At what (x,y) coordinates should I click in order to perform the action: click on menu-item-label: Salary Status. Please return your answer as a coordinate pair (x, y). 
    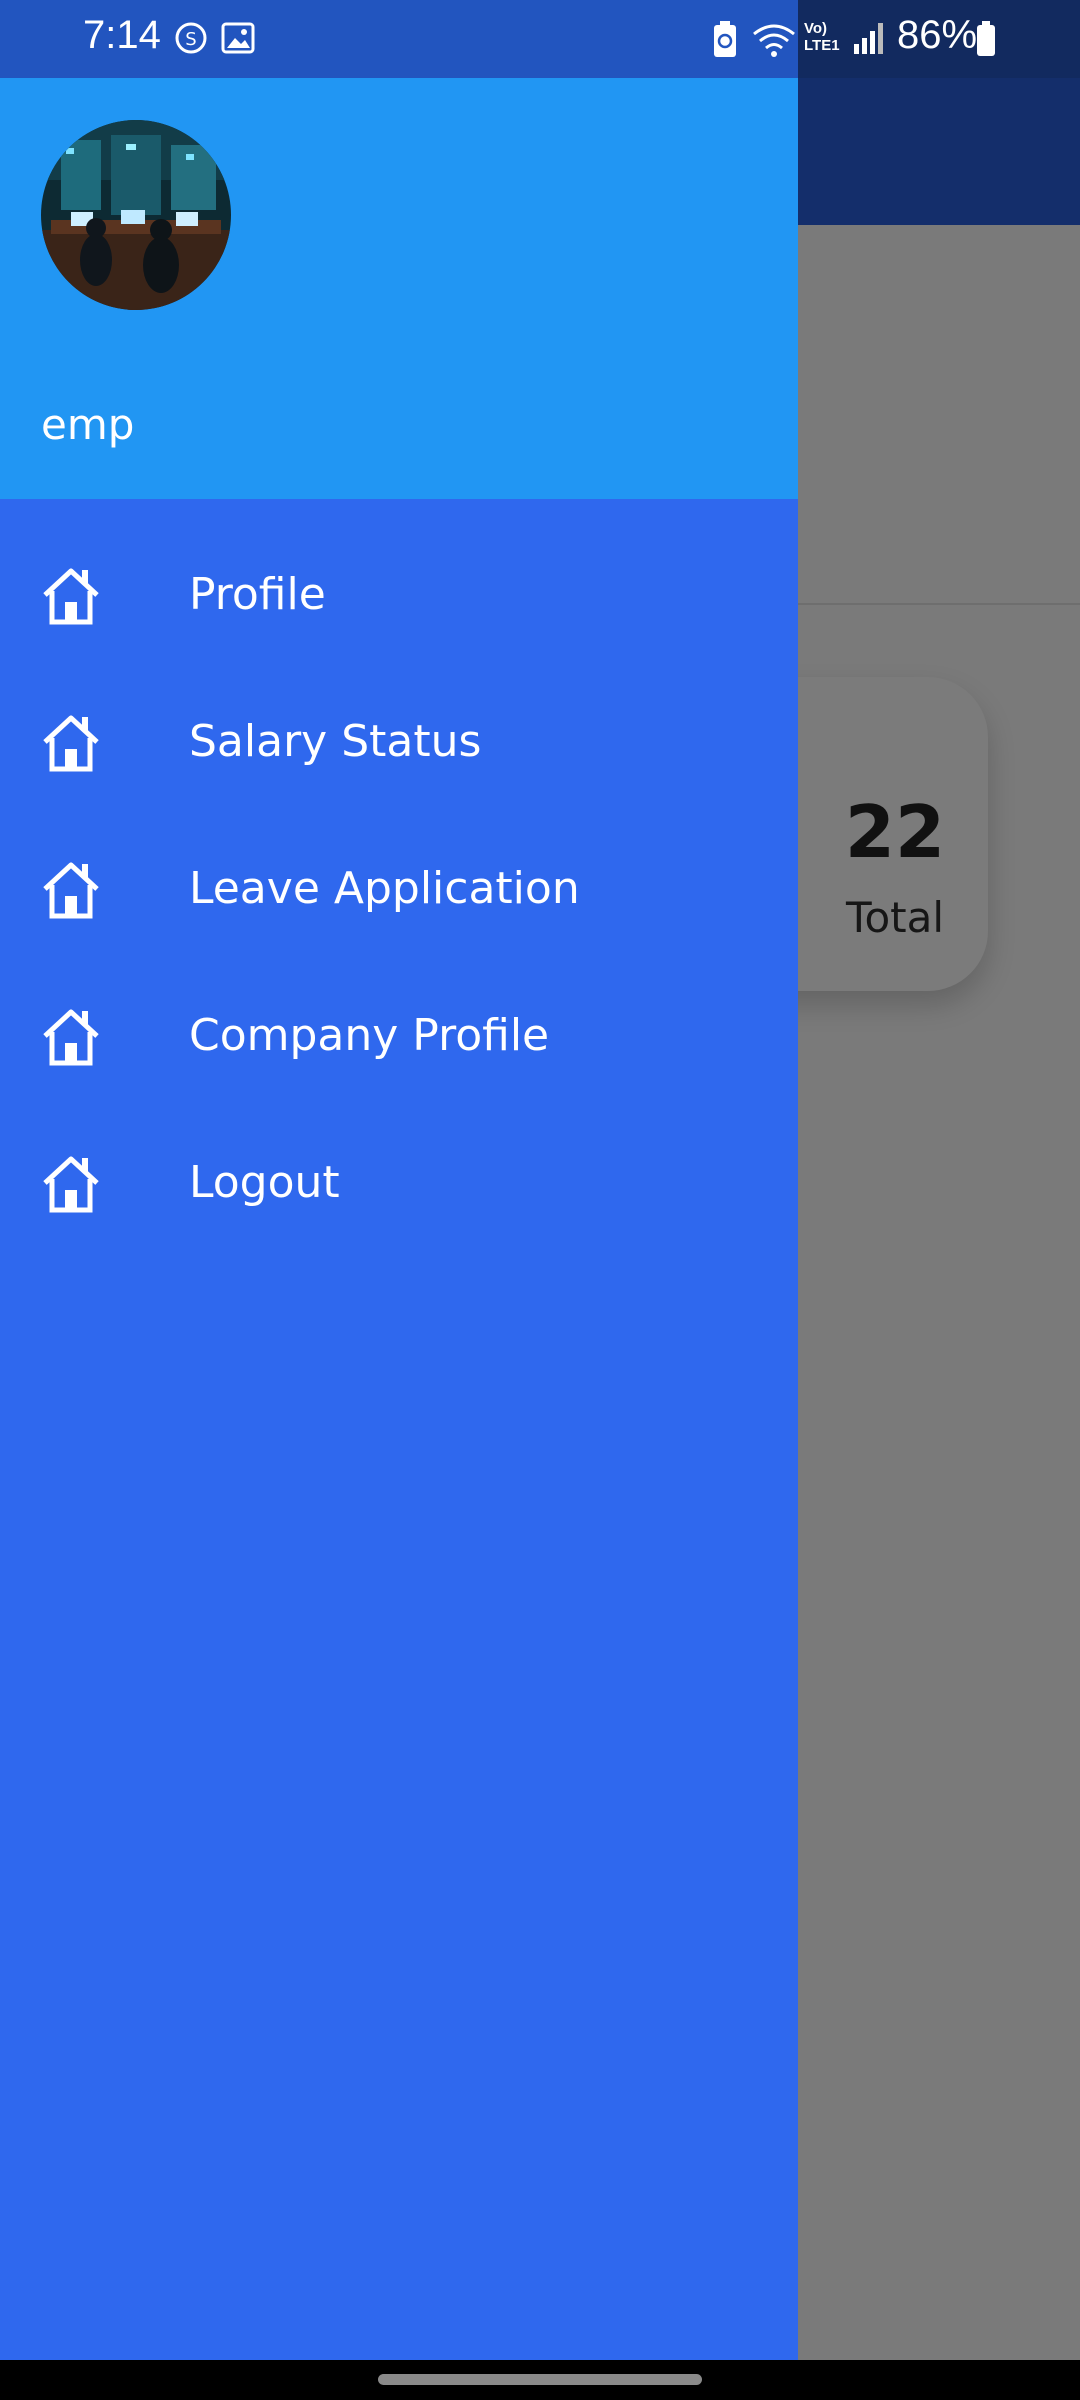
    Looking at the image, I should click on (335, 741).